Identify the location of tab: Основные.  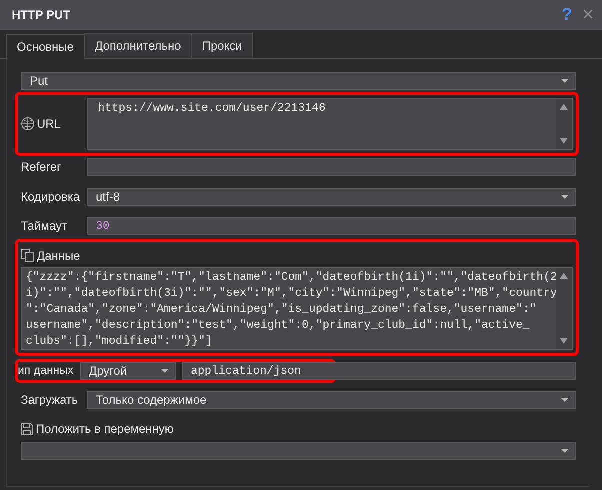
(45, 46).